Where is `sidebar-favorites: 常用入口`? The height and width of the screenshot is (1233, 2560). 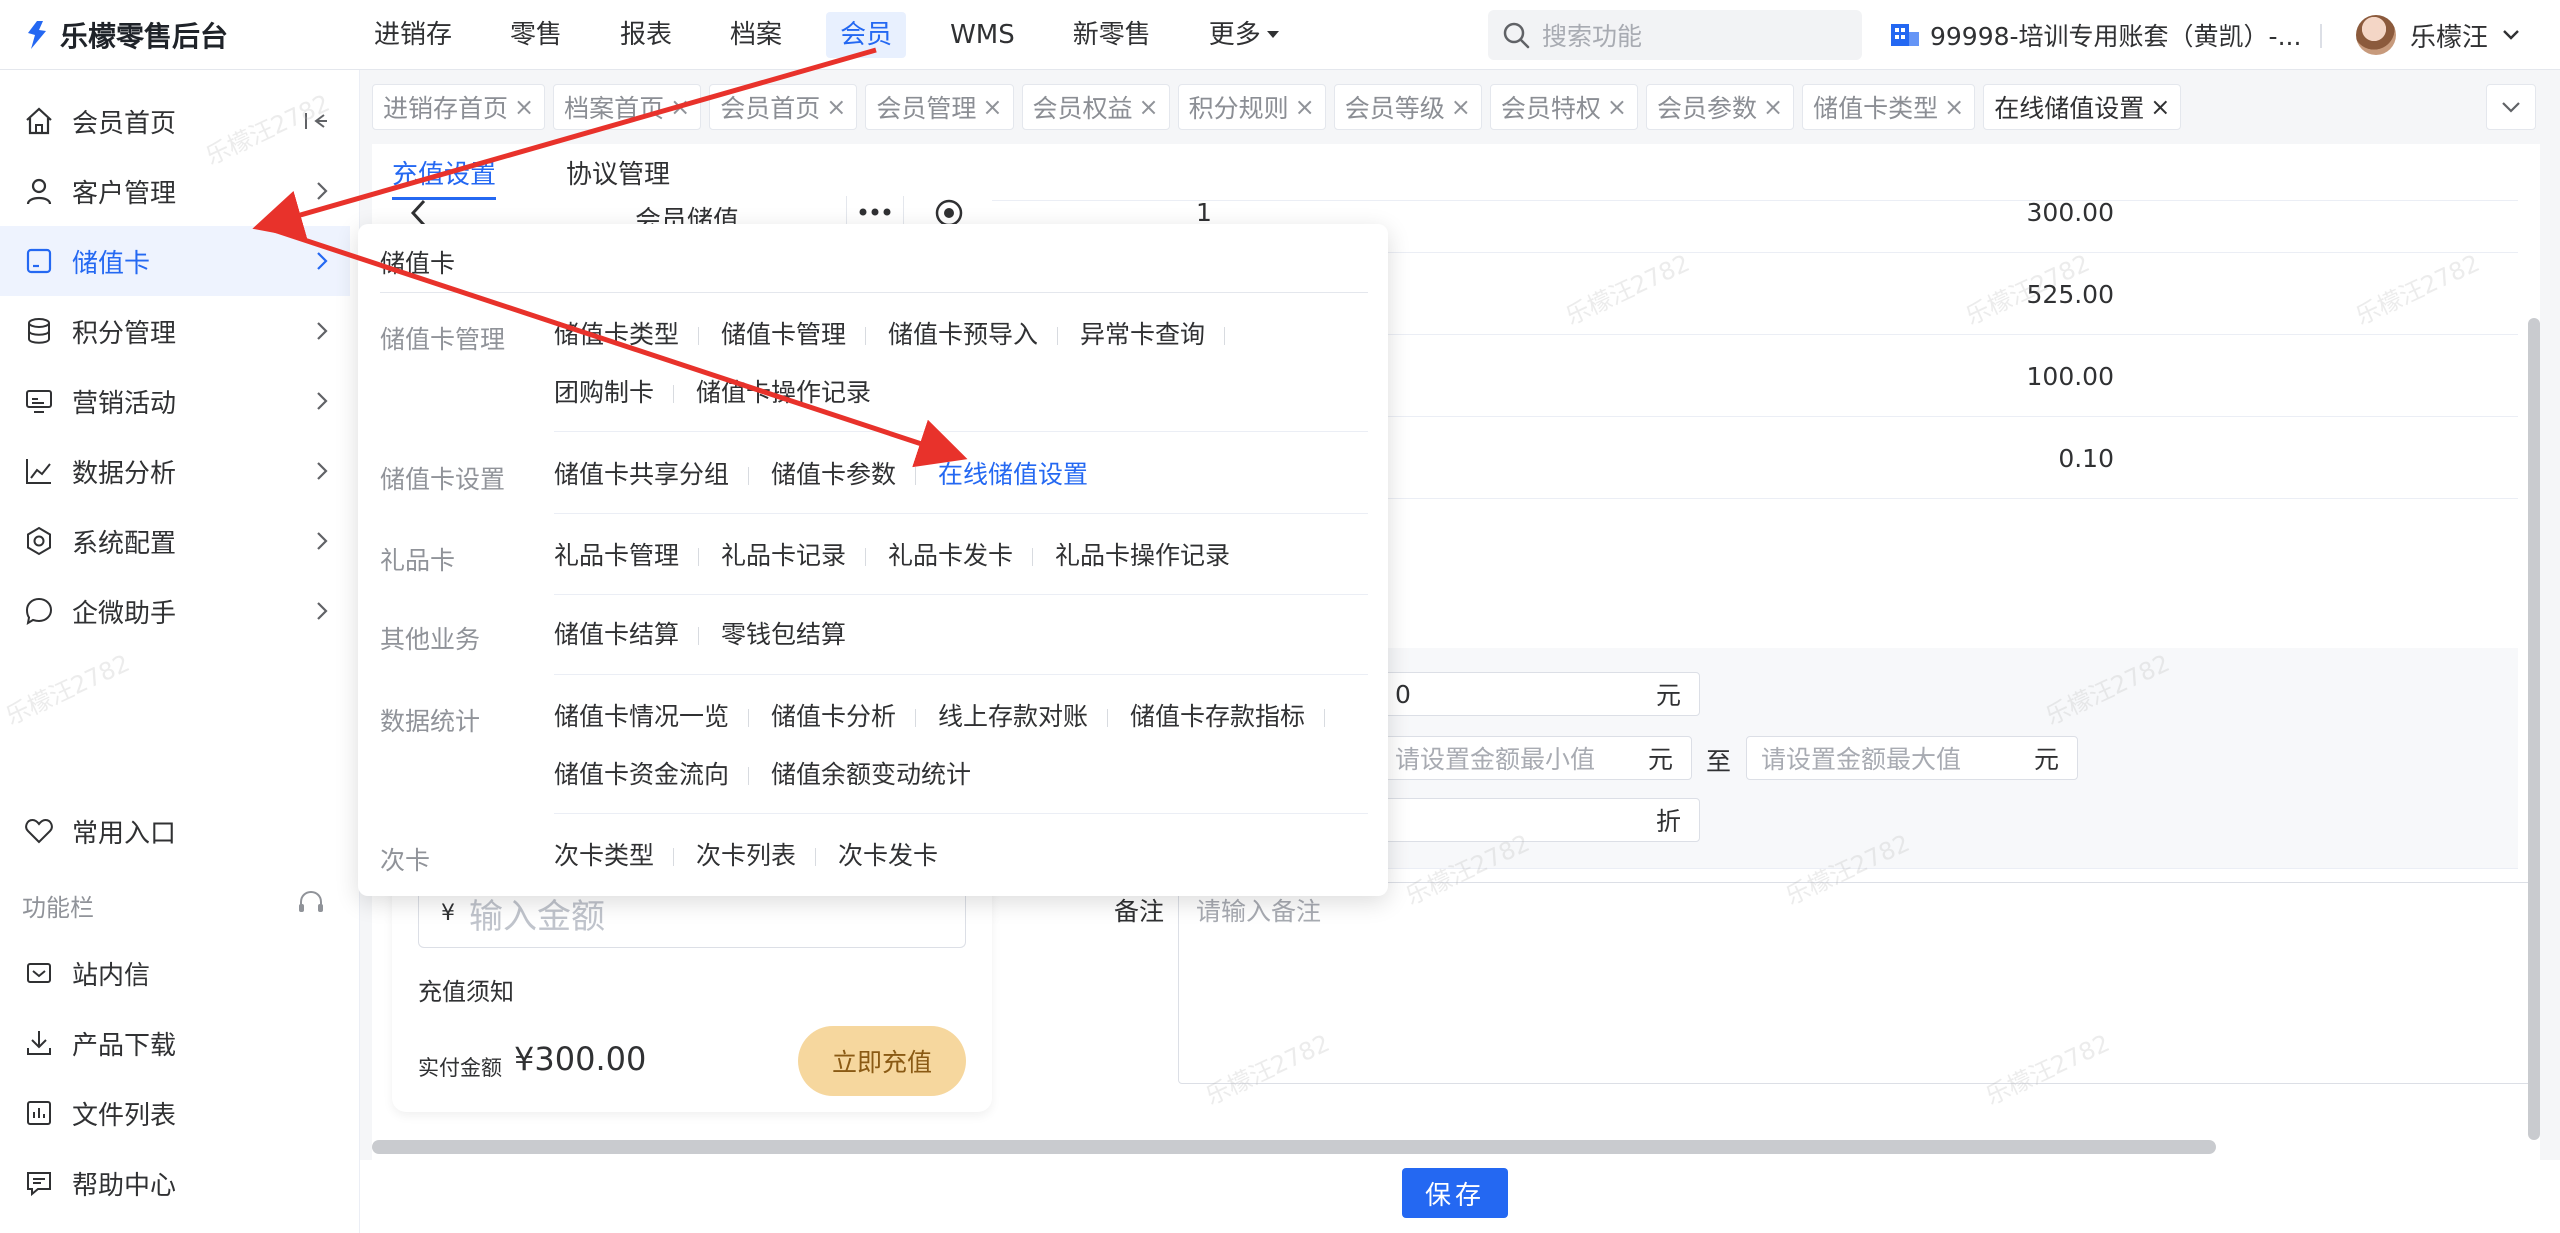 sidebar-favorites: 常用入口 is located at coordinates (175, 831).